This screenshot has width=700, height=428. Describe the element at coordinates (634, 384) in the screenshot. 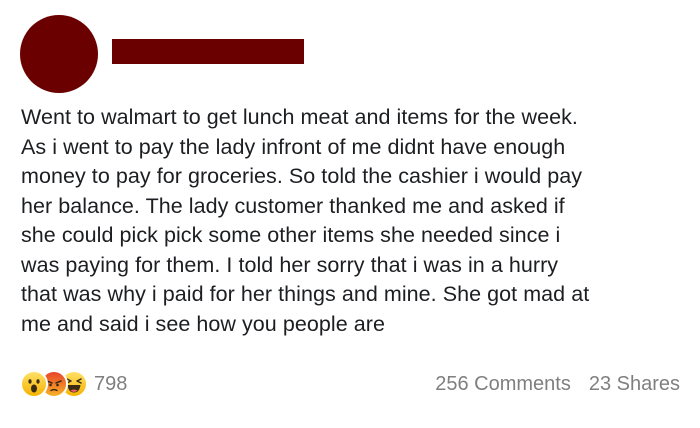

I see `shares-count-link: 23 Shares` at that location.